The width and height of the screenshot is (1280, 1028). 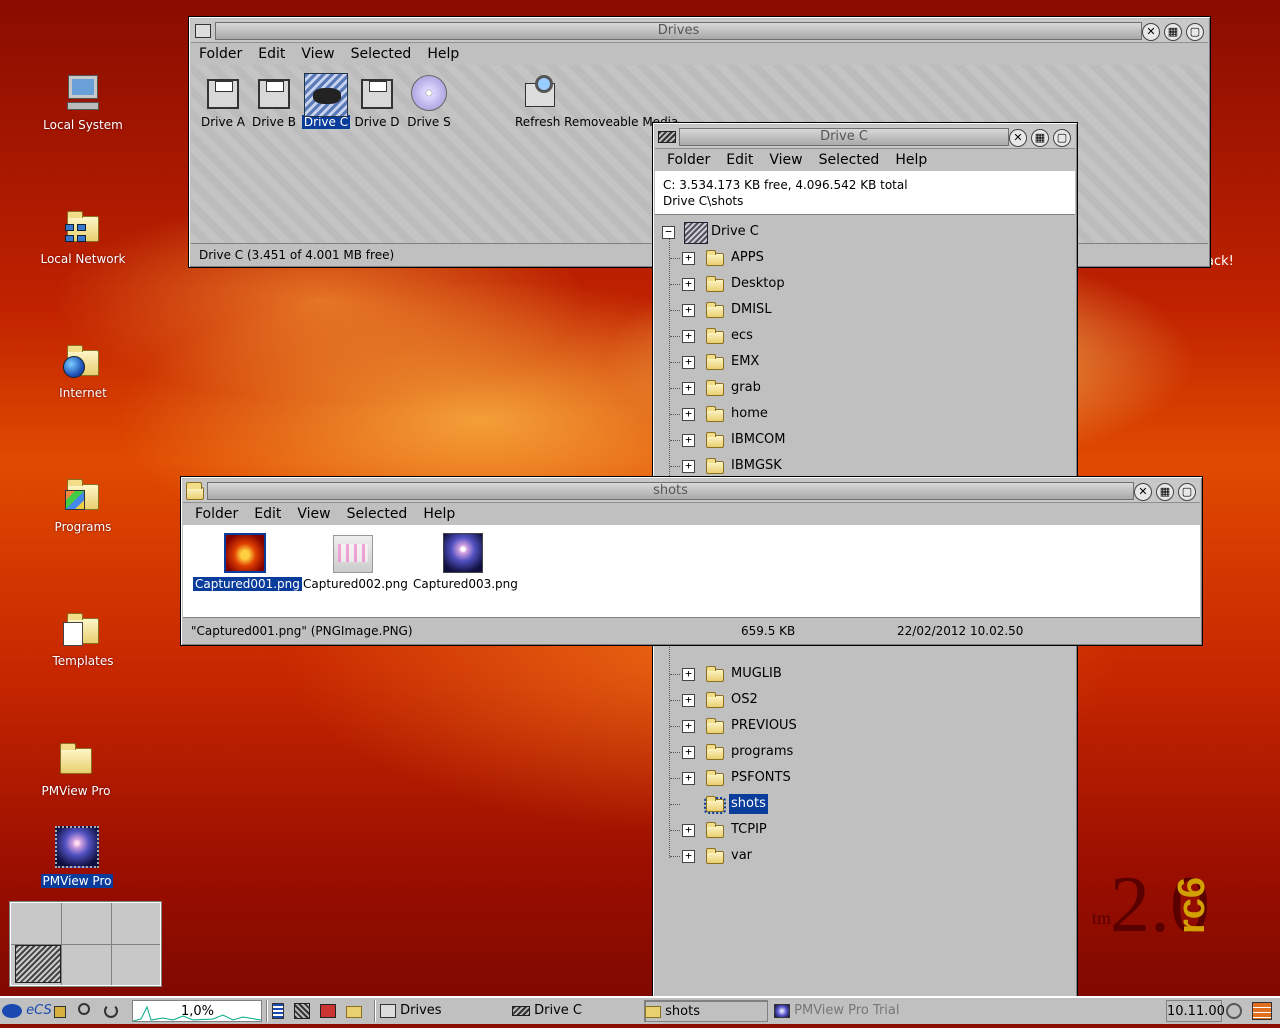 I want to click on desktop-icon-internet: Internet, so click(x=83, y=371).